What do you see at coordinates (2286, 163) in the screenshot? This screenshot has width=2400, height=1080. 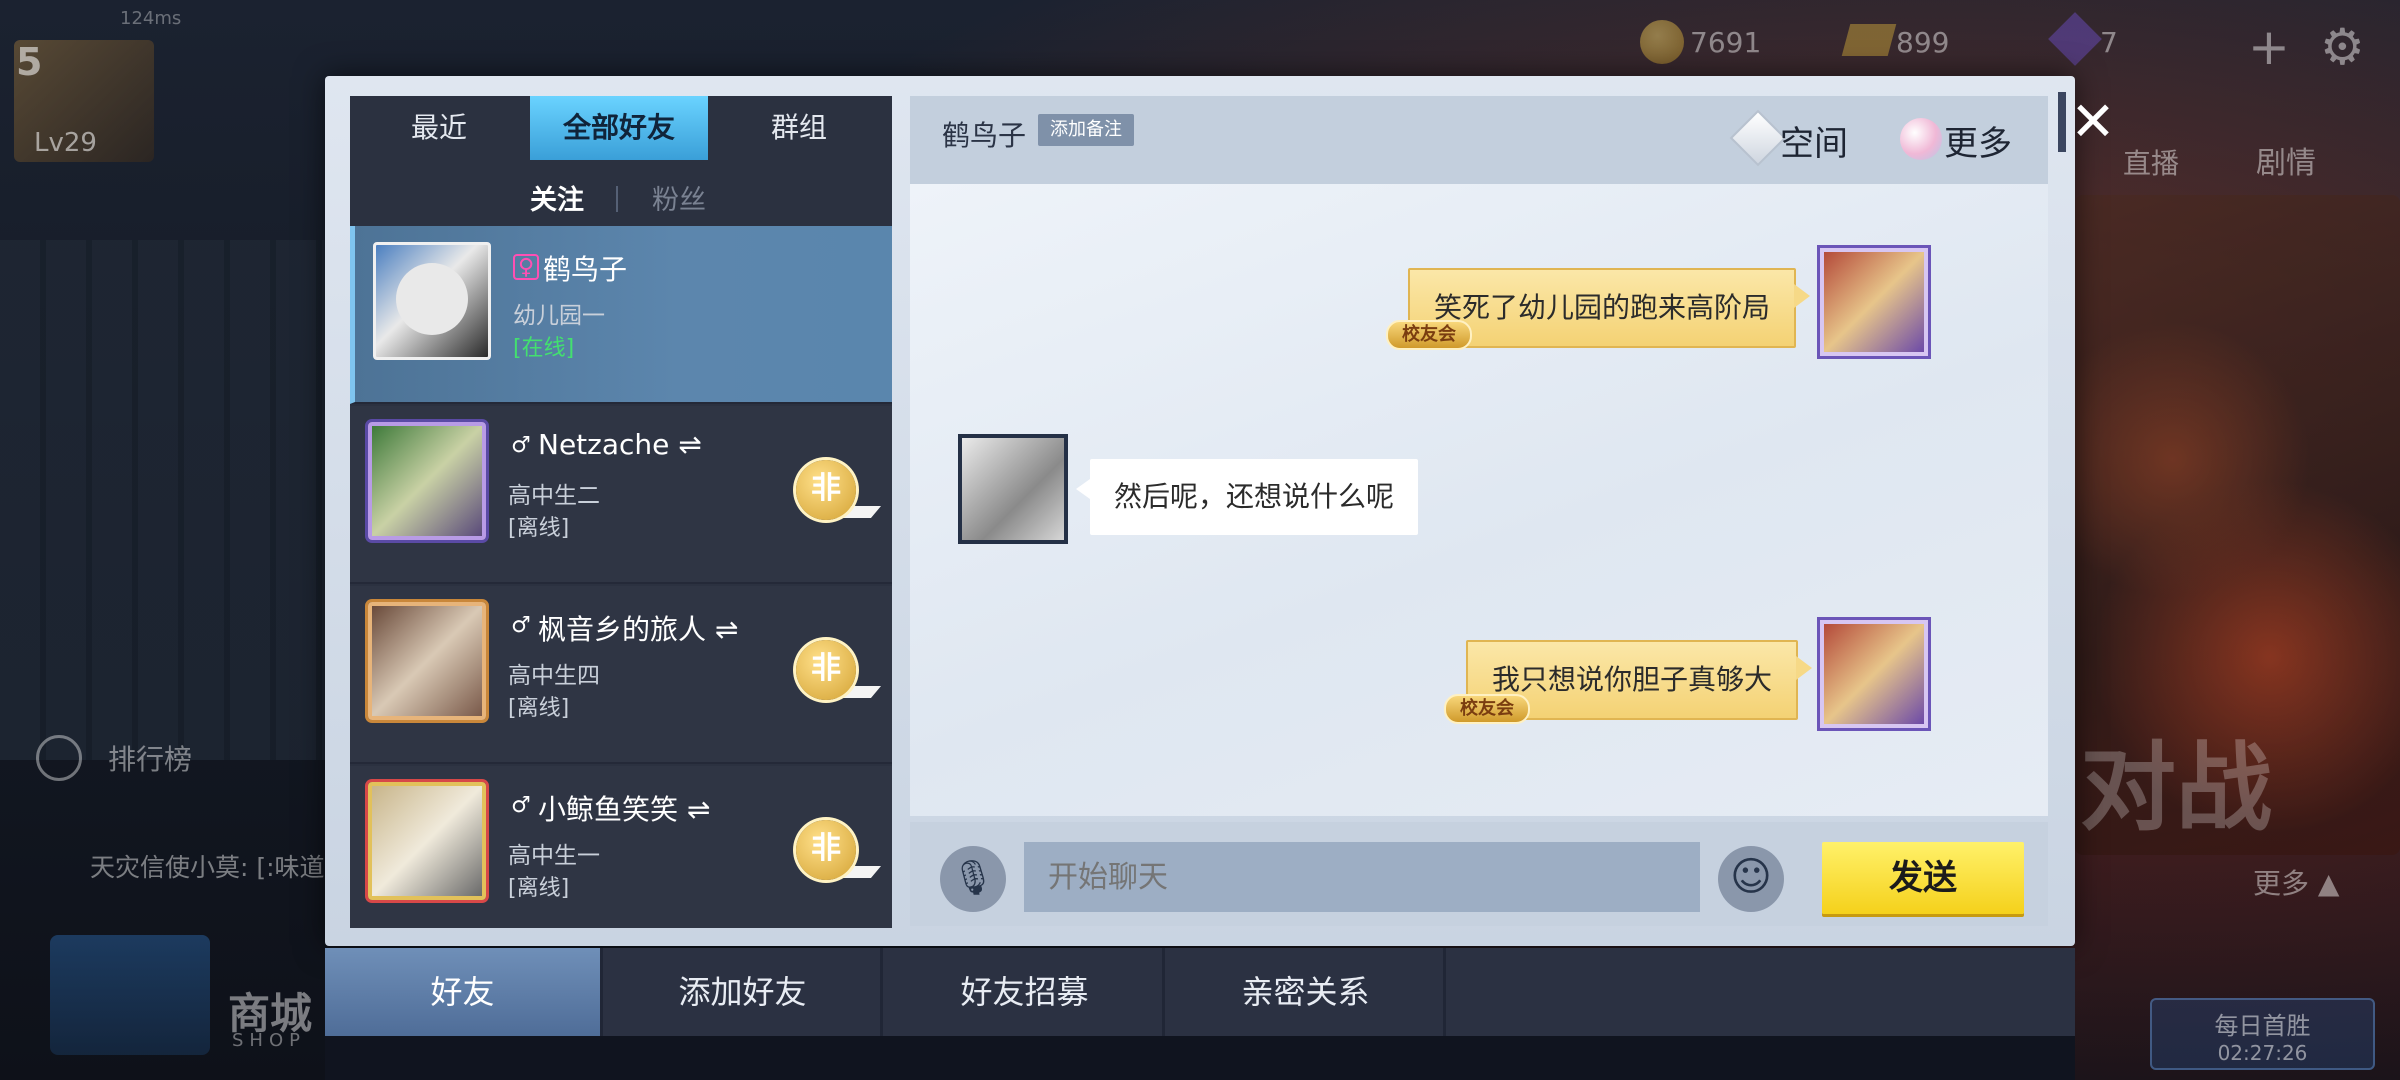 I see `drama-label: 剧情` at bounding box center [2286, 163].